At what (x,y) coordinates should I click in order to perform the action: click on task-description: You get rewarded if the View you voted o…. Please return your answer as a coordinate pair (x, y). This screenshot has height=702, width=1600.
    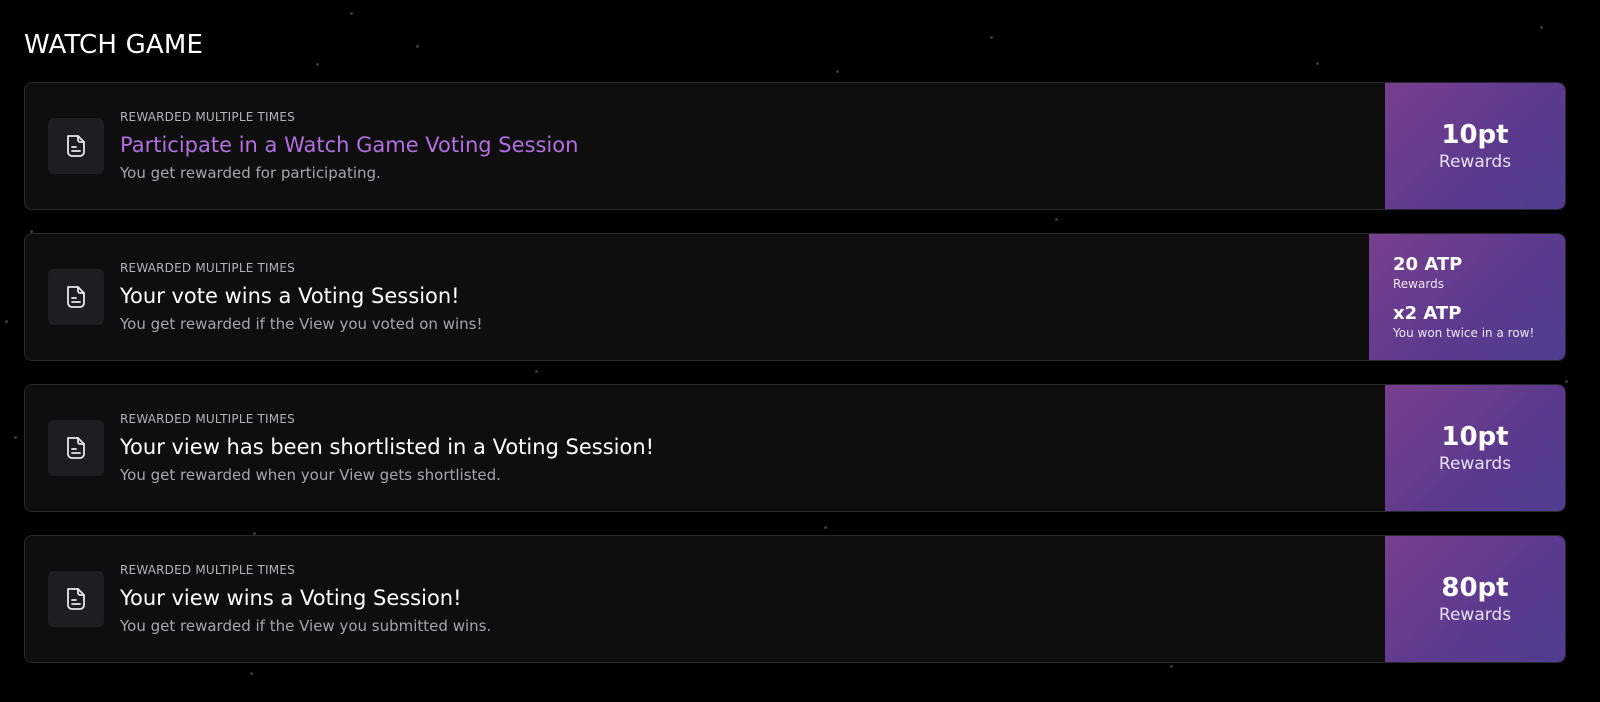
    Looking at the image, I should click on (301, 324).